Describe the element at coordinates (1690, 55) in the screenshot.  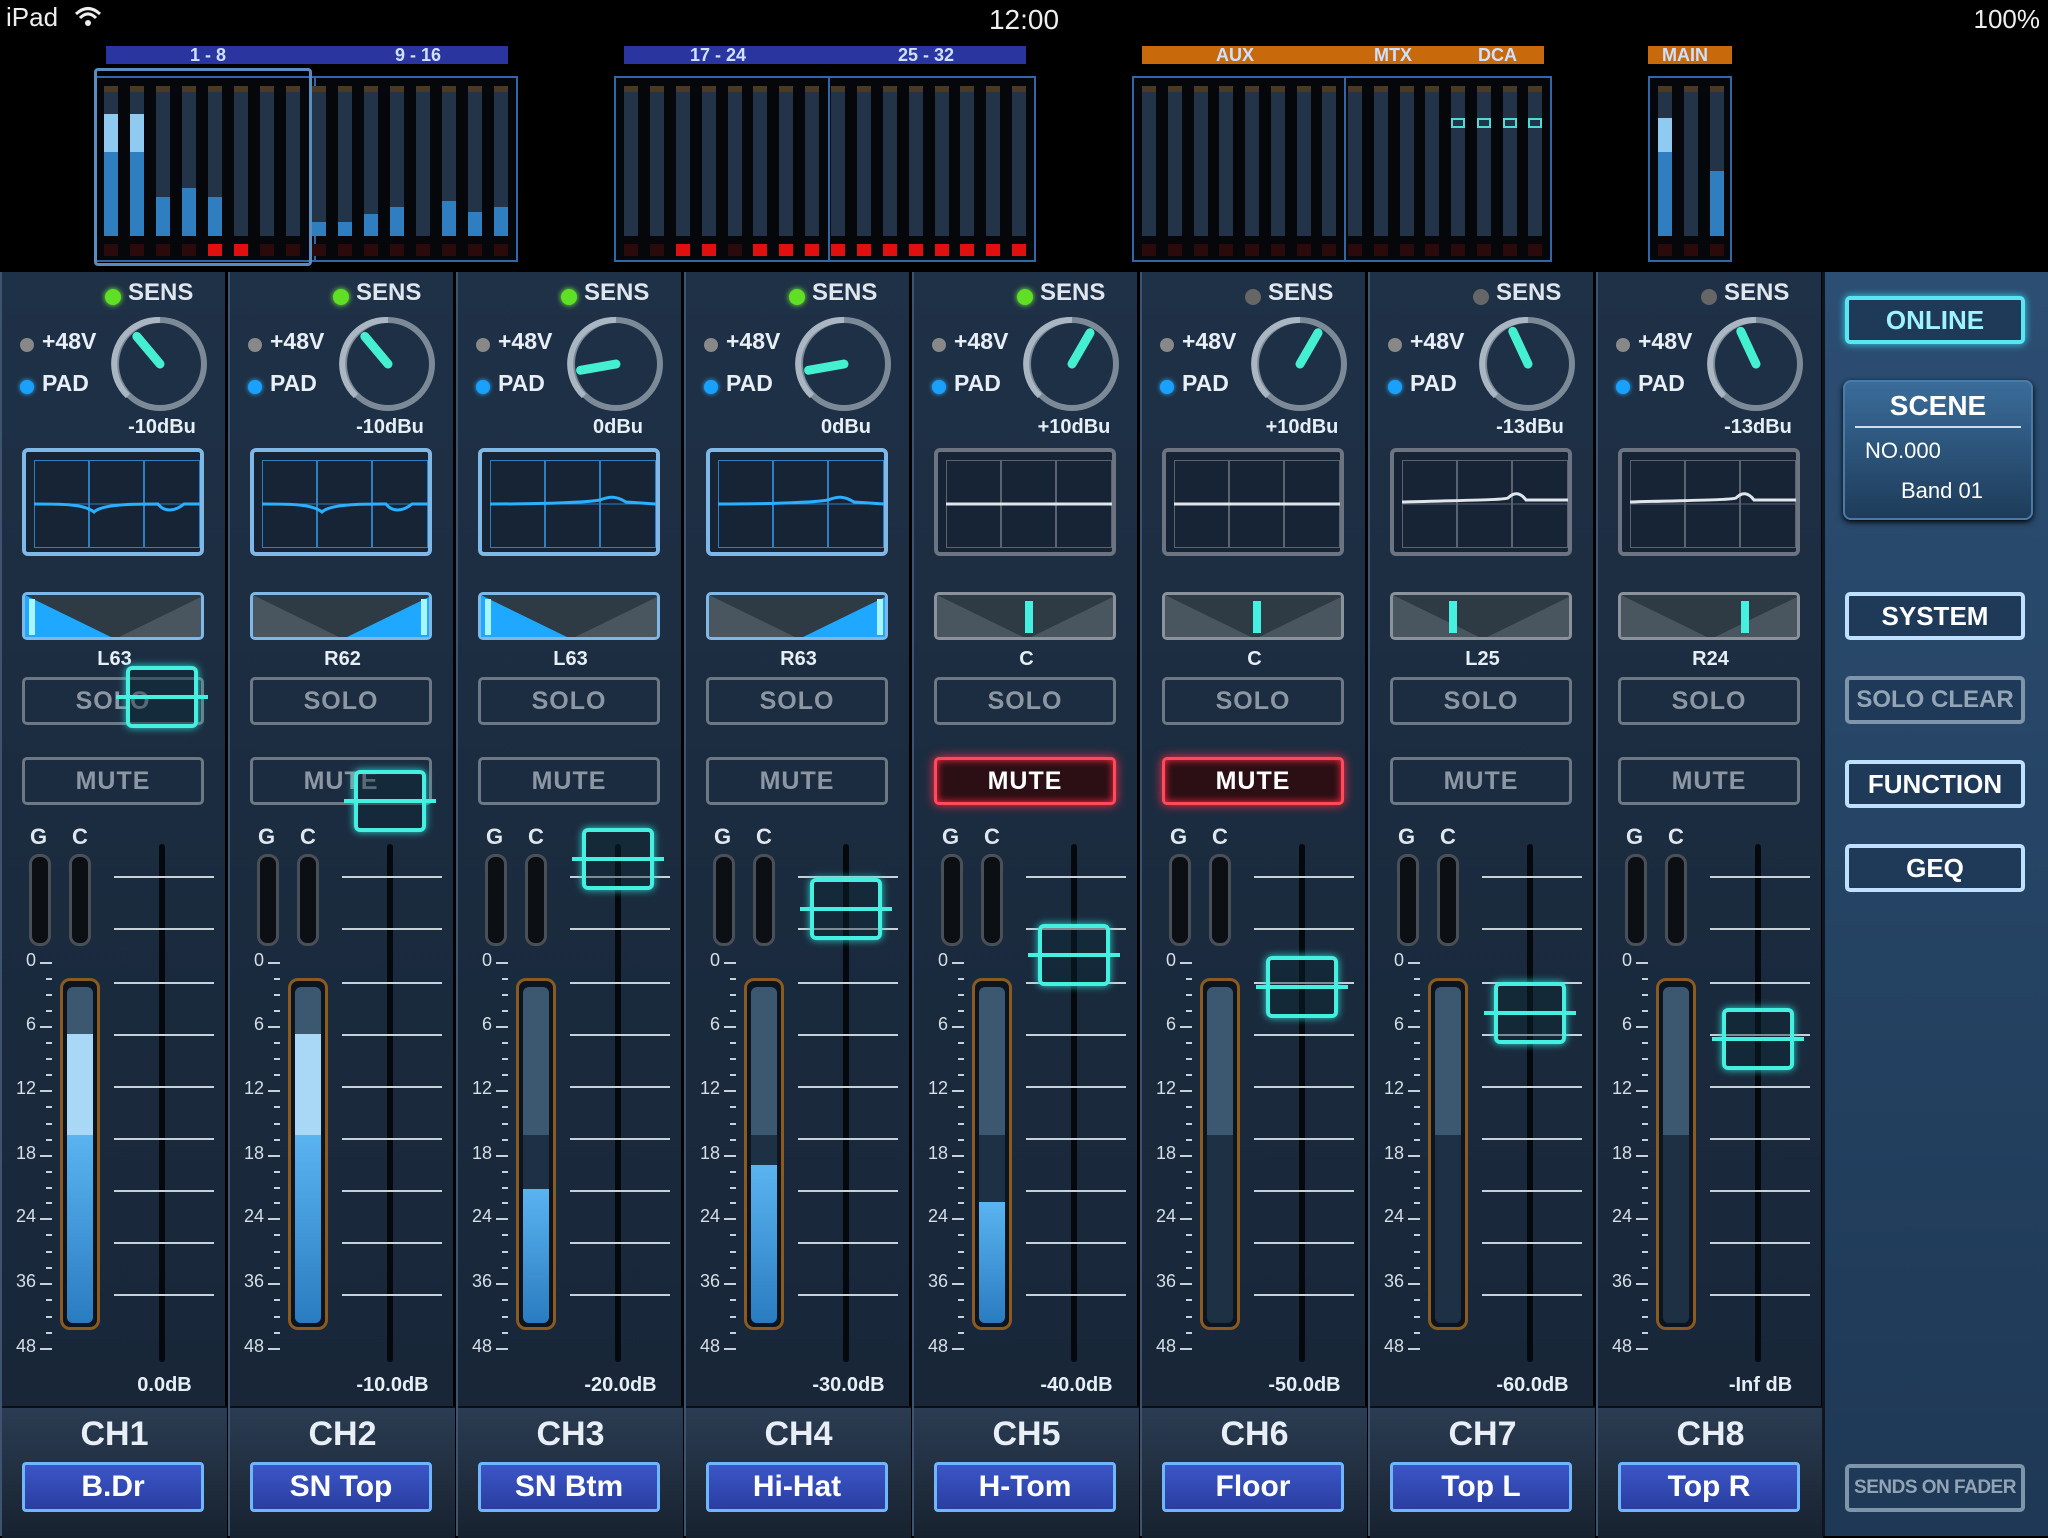
I see `overview-group-header: MAIN` at that location.